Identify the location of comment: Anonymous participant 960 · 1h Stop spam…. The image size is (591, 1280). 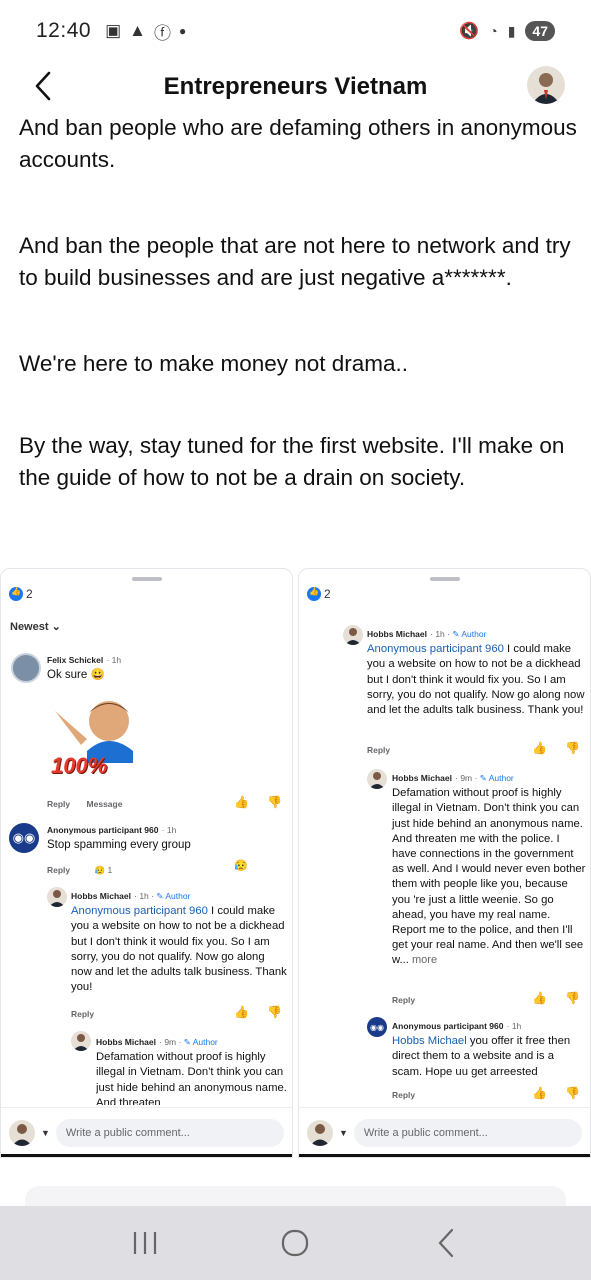
(164, 838).